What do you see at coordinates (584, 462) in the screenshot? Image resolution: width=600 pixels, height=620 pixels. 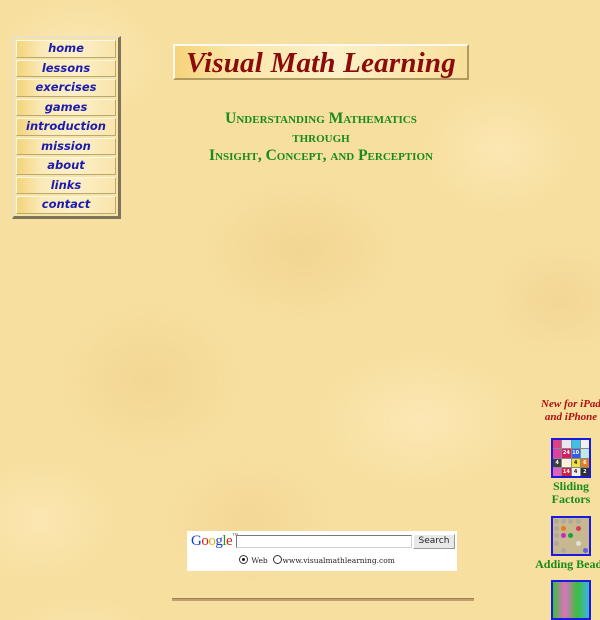 I see `sliding-factors-tile: 6` at bounding box center [584, 462].